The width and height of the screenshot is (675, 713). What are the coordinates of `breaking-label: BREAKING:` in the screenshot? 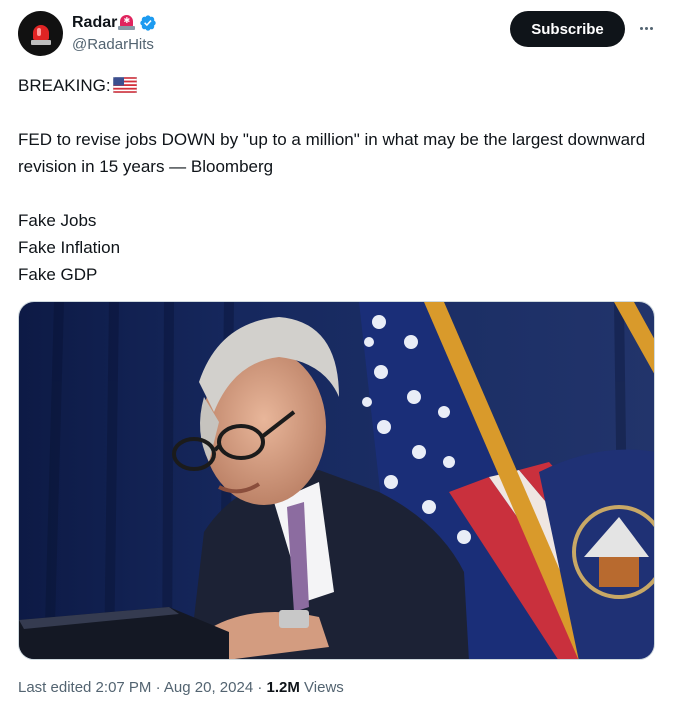 It's located at (64, 85).